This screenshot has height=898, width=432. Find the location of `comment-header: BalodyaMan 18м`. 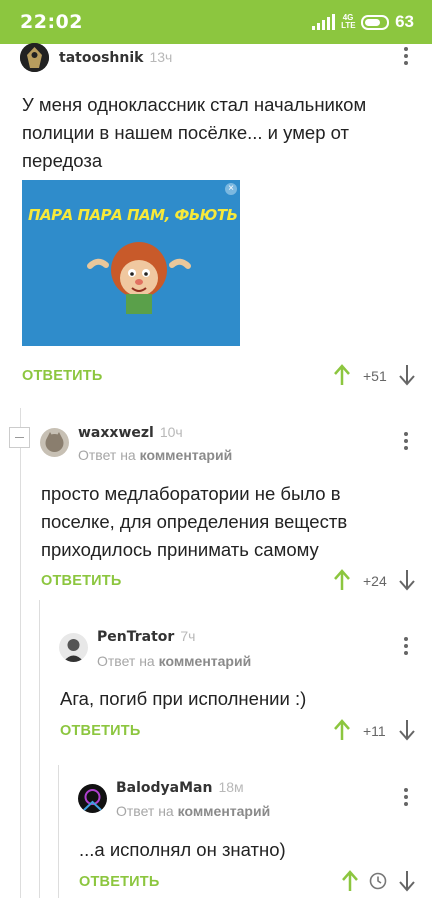

comment-header: BalodyaMan 18м is located at coordinates (180, 788).